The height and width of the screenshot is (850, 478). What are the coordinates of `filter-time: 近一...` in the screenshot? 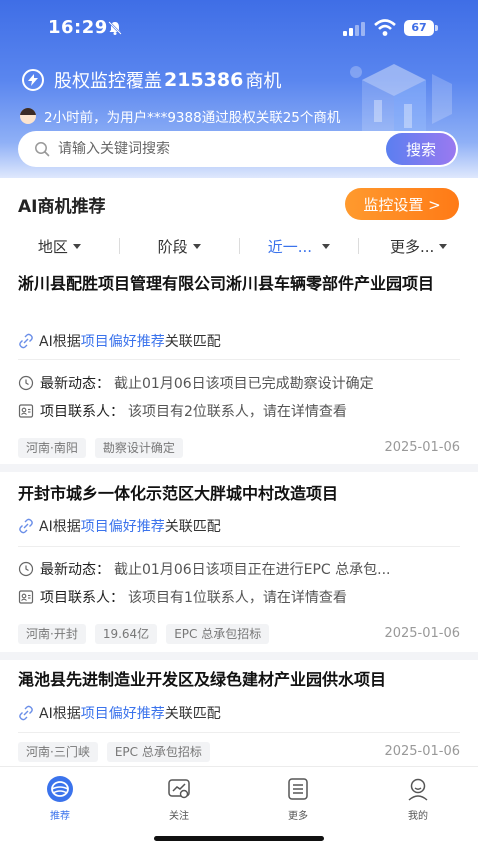 It's located at (299, 246).